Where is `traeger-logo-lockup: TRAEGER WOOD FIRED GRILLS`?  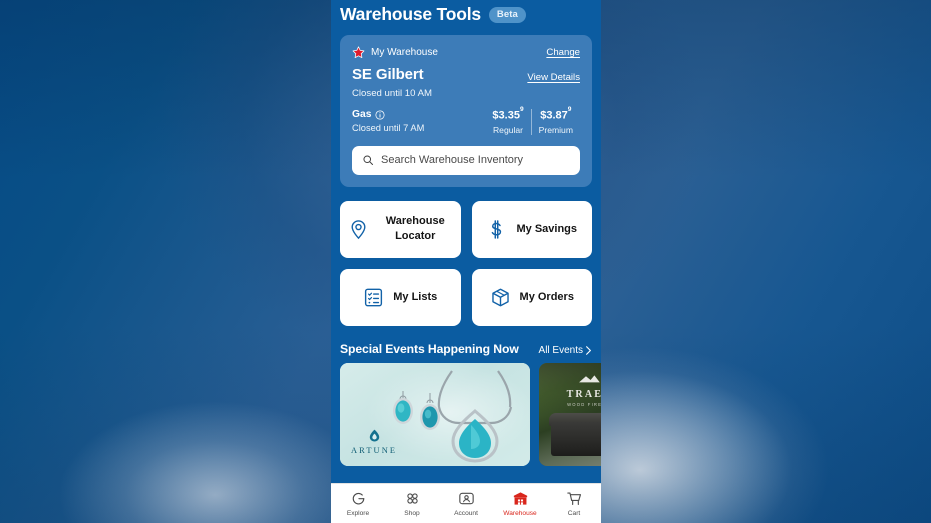
traeger-logo-lockup: TRAEGER WOOD FIRED GRILLS is located at coordinates (570, 389).